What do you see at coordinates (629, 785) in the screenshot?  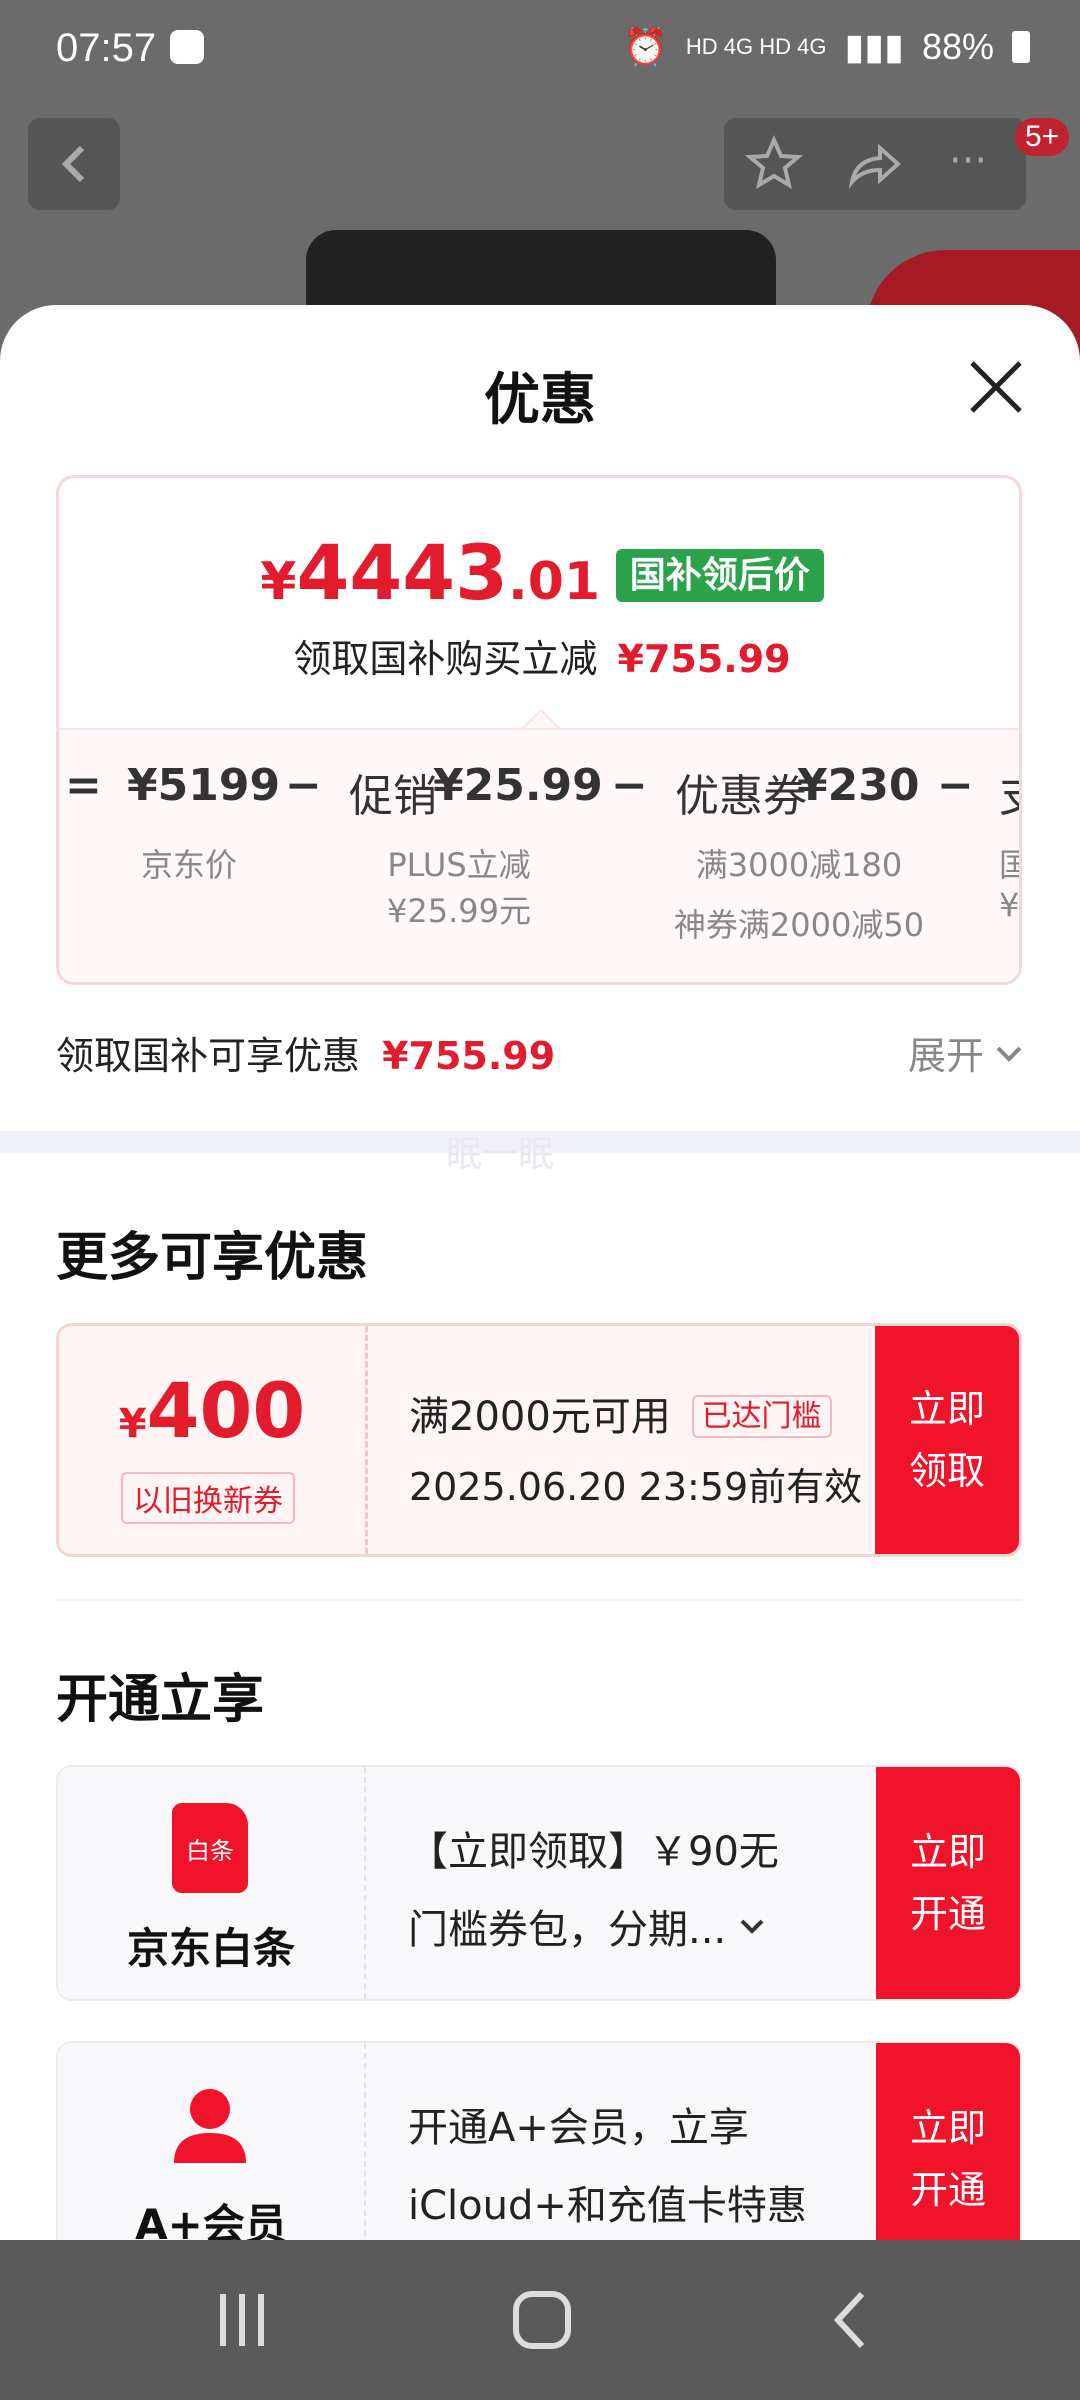 I see `op-minus-2: −` at bounding box center [629, 785].